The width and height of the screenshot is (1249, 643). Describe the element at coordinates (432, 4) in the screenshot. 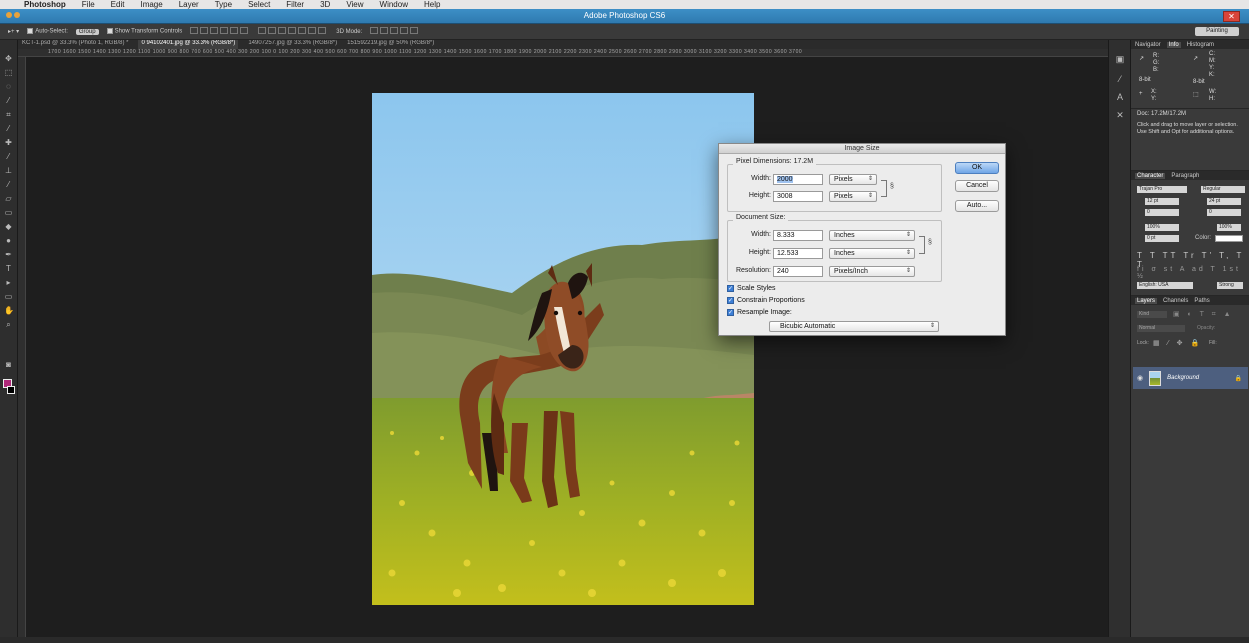

I see `menu-help: Help` at that location.